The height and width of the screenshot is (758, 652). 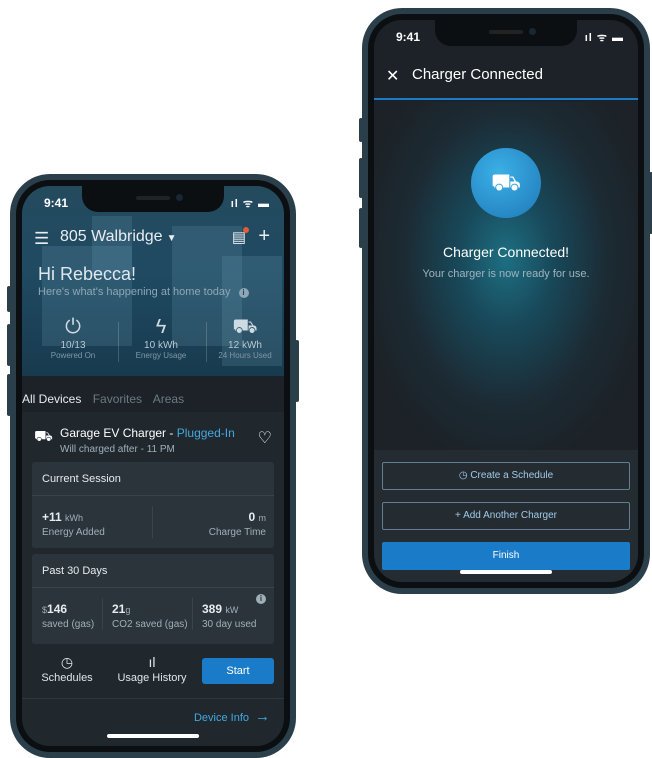 I want to click on device-info-link: Device Info →, so click(x=232, y=716).